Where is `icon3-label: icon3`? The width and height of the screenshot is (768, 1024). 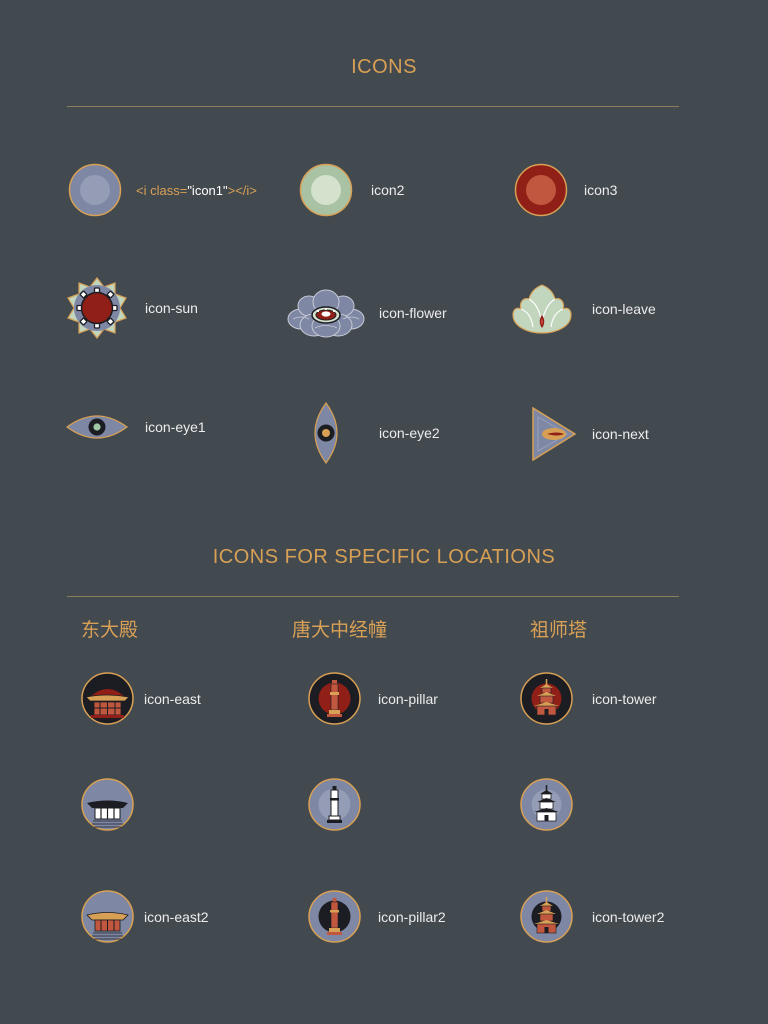
icon3-label: icon3 is located at coordinates (601, 190).